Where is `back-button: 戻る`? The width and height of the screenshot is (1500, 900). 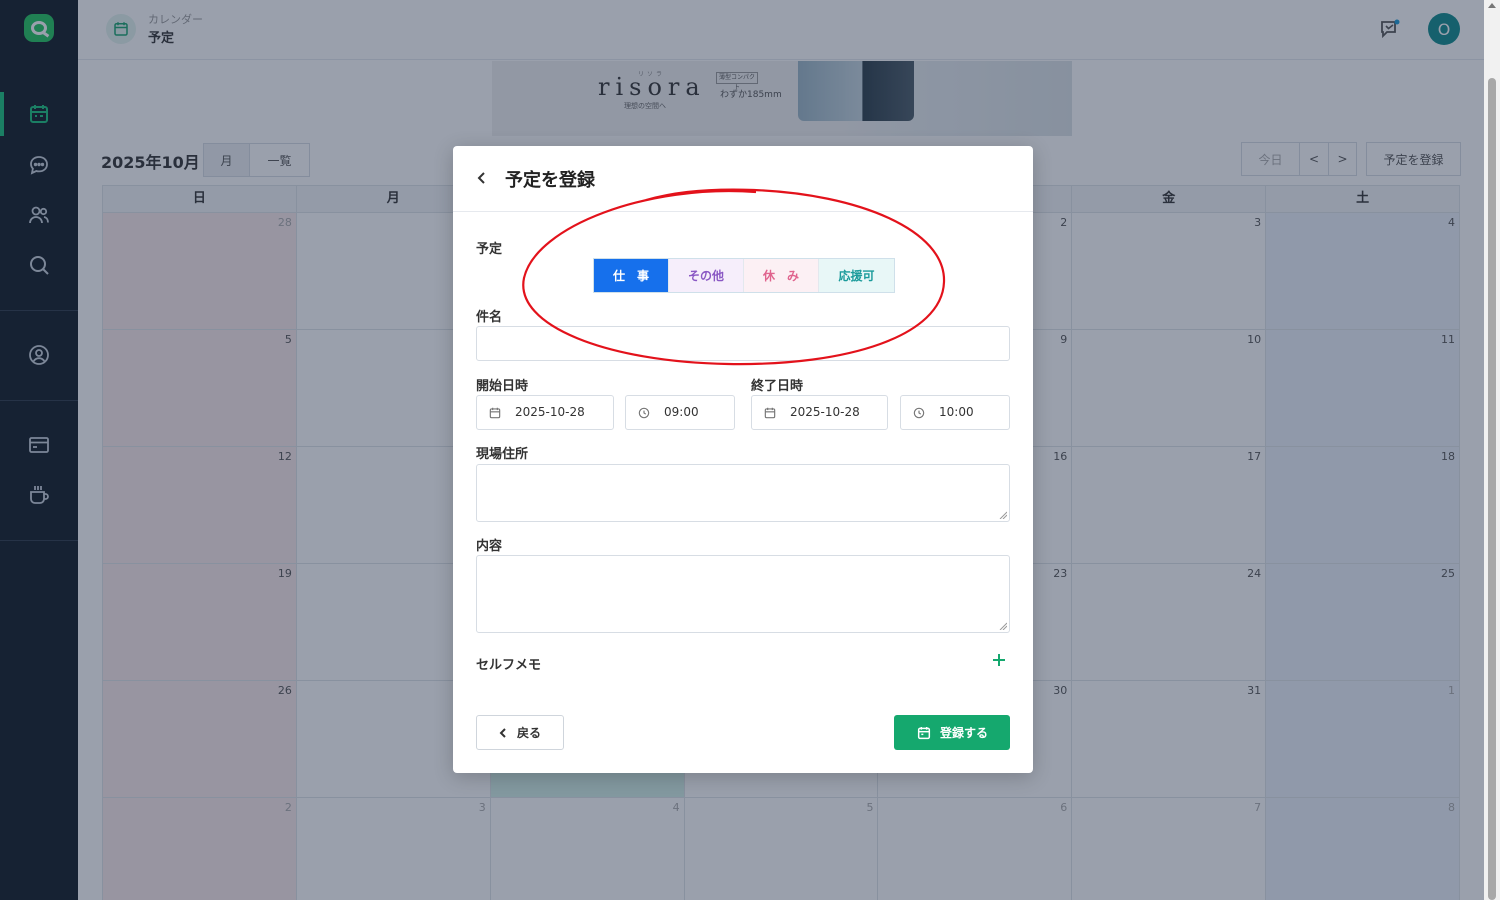
back-button: 戻る is located at coordinates (520, 732).